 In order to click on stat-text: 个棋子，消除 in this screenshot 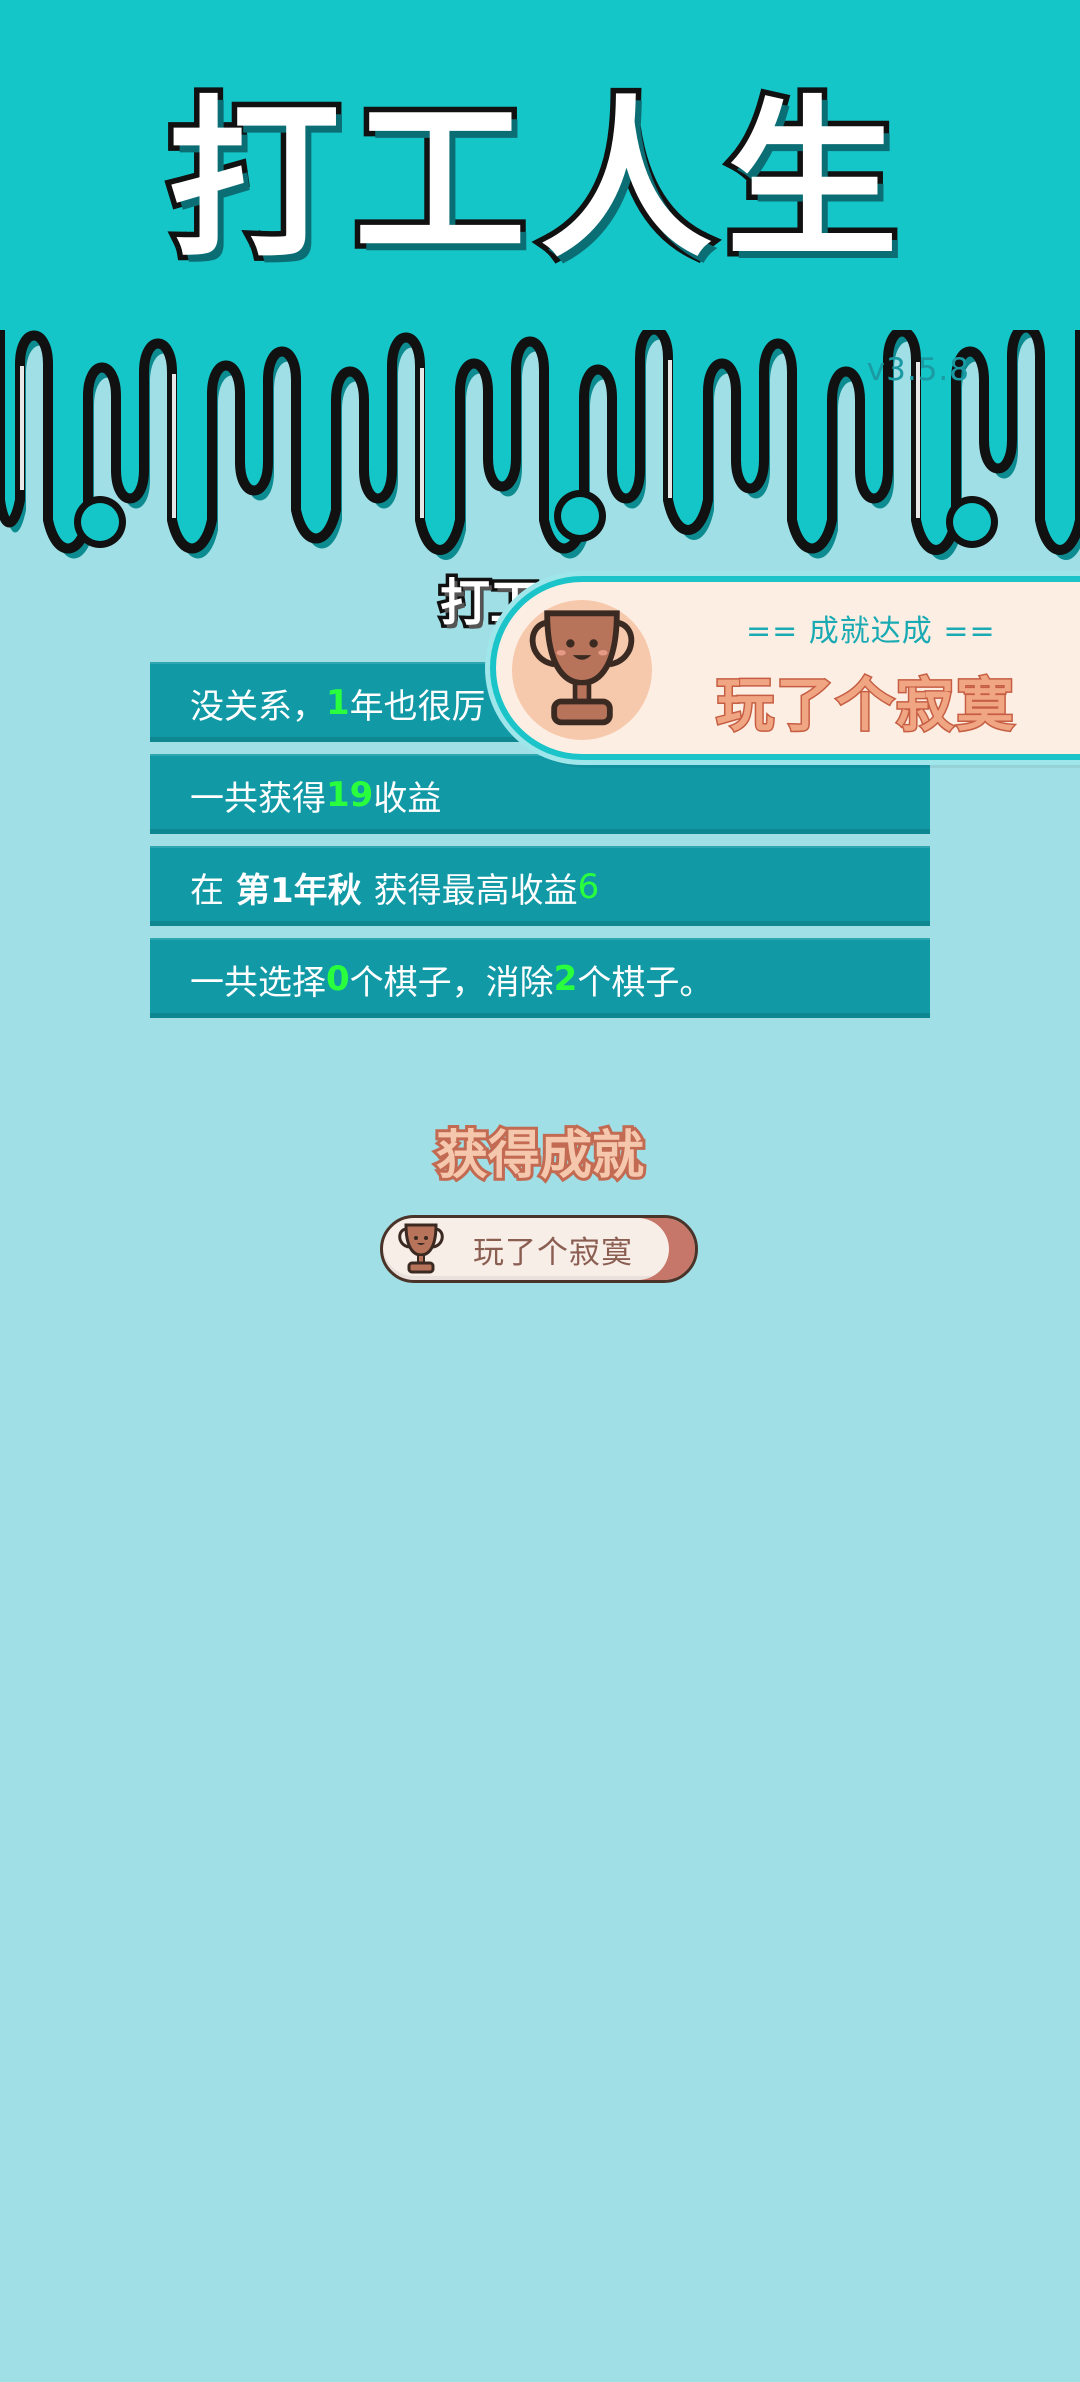, I will do `click(451, 982)`.